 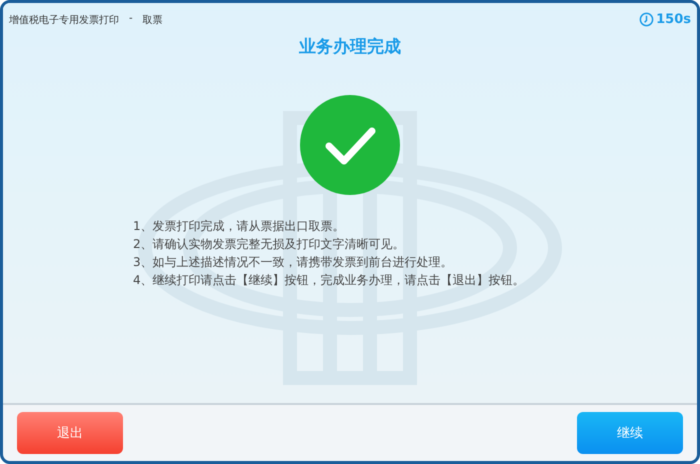 What do you see at coordinates (269, 244) in the screenshot?
I see `instruction-line: 2、请确认实物发票完整无损及打印文字清晰可见。` at bounding box center [269, 244].